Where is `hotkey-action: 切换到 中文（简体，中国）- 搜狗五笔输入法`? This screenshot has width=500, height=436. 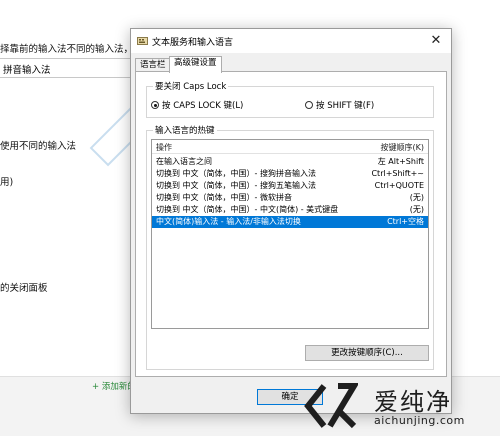
hotkey-action: 切换到 中文（简体，中国）- 搜狗五笔输入法 is located at coordinates (236, 185).